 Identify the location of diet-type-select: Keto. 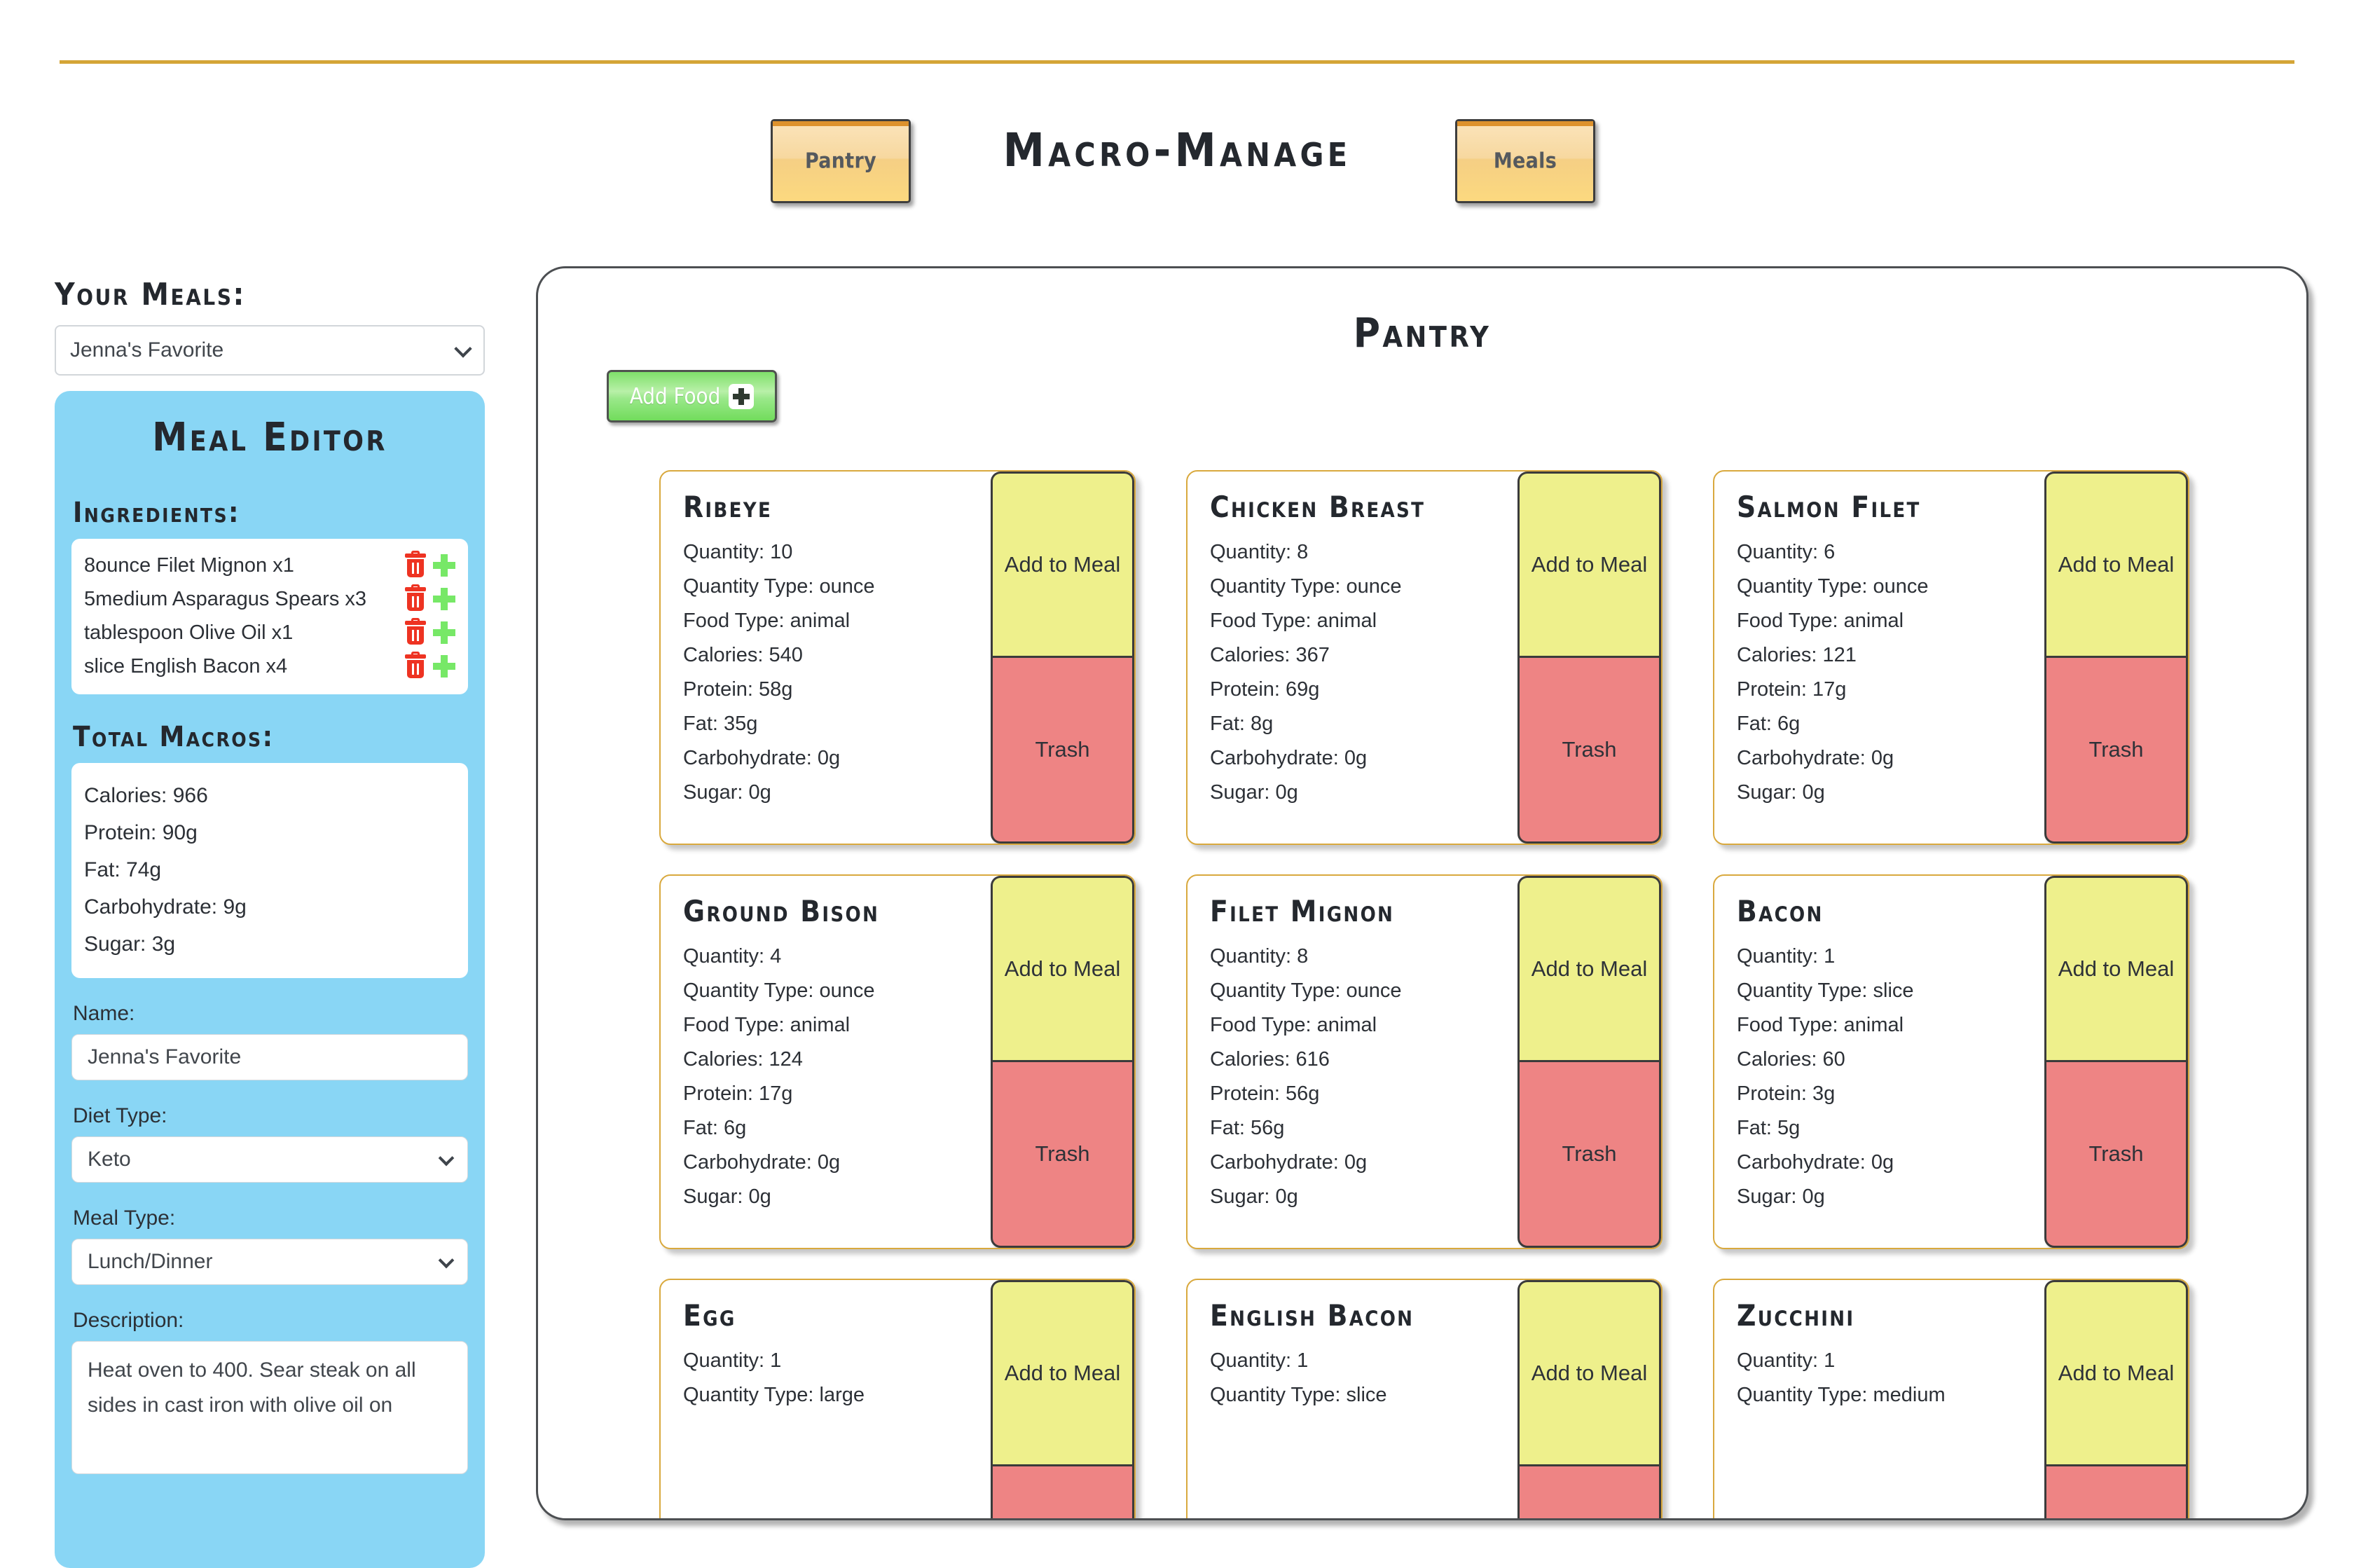
(269, 1159).